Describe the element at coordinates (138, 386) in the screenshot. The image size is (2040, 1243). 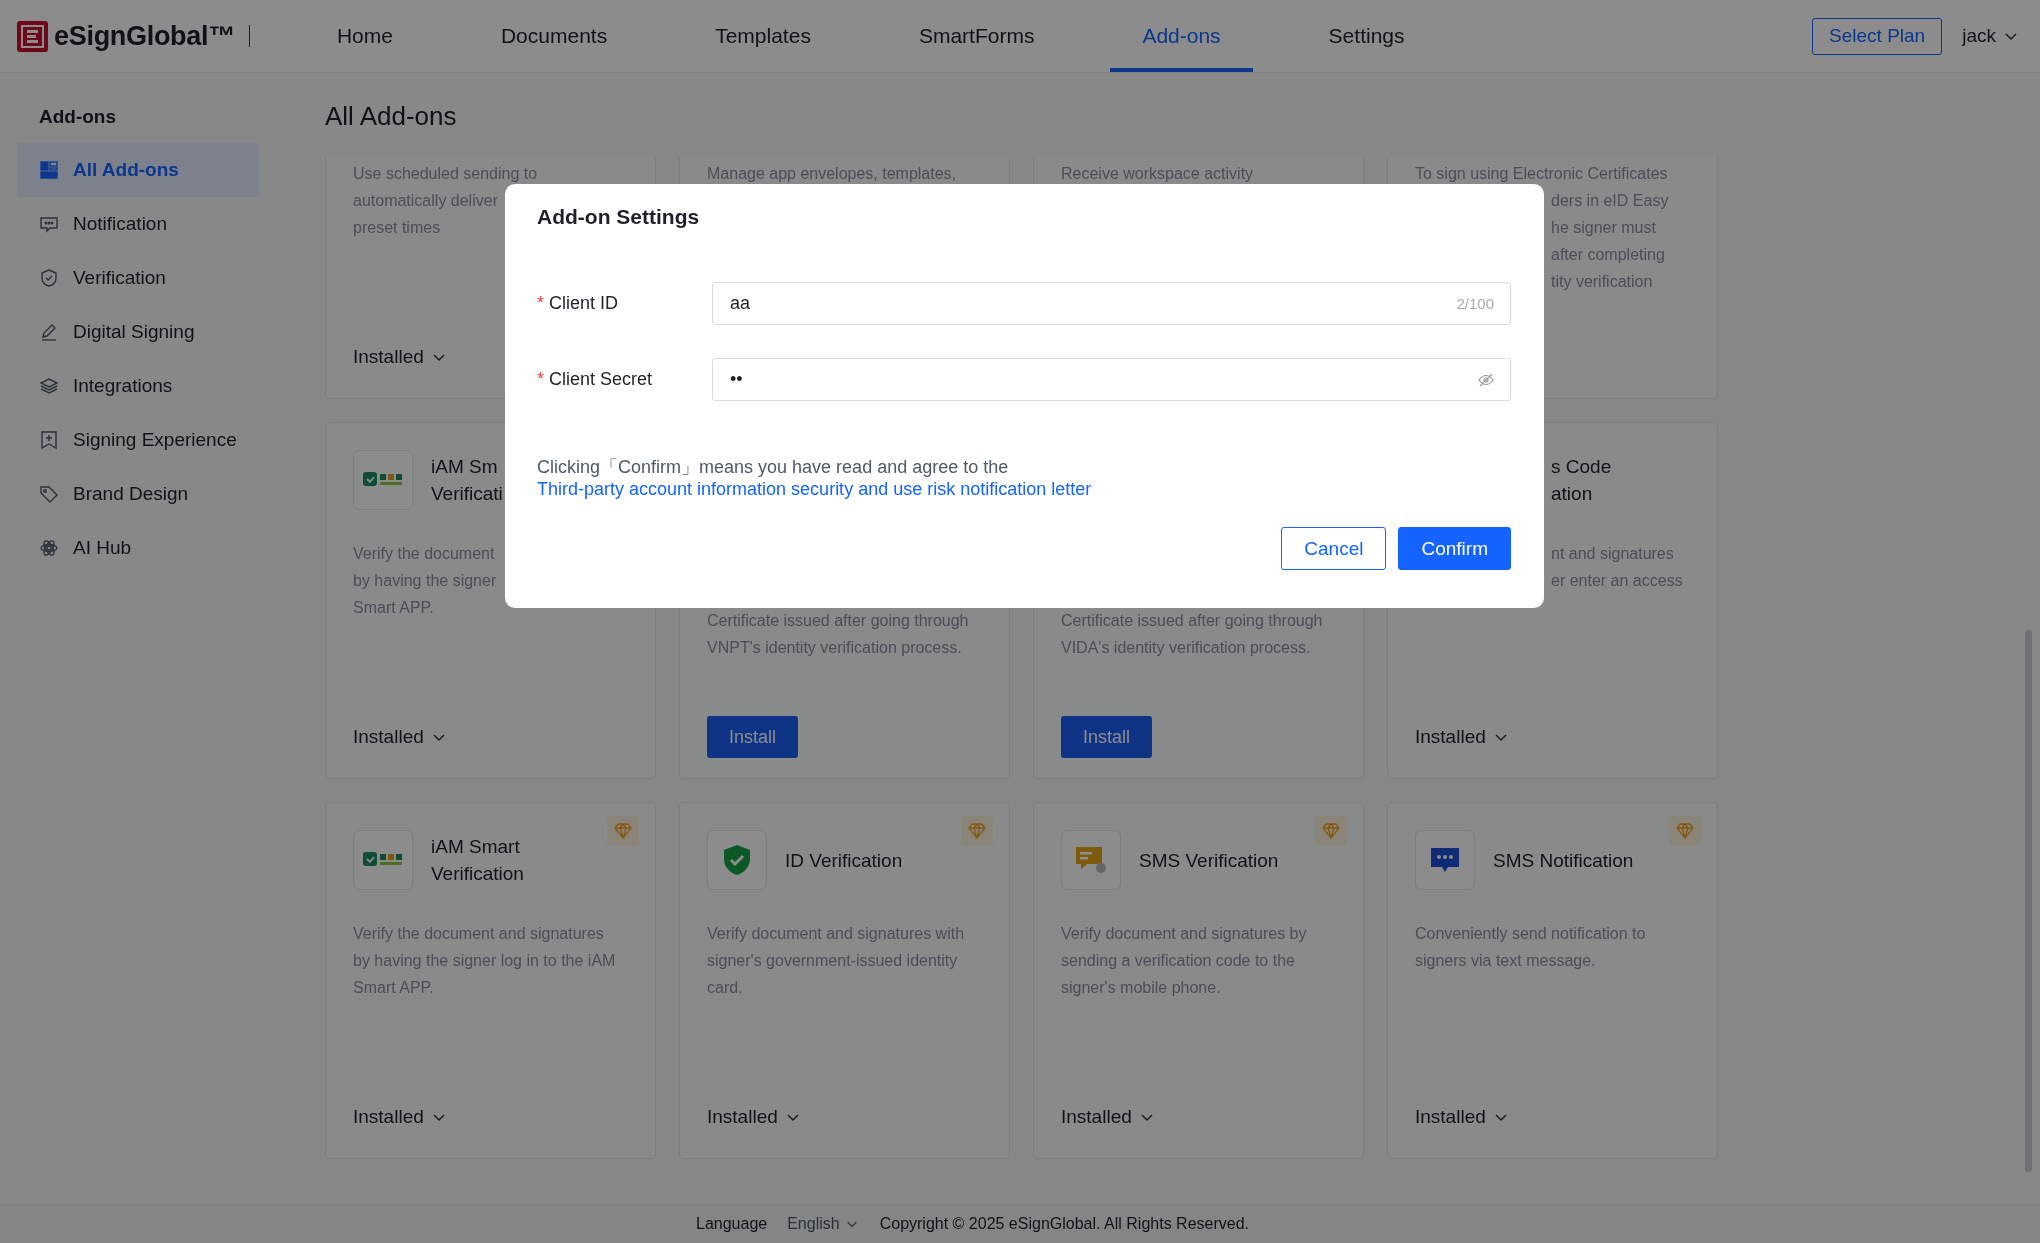
I see `sidebar-item: Integrations` at that location.